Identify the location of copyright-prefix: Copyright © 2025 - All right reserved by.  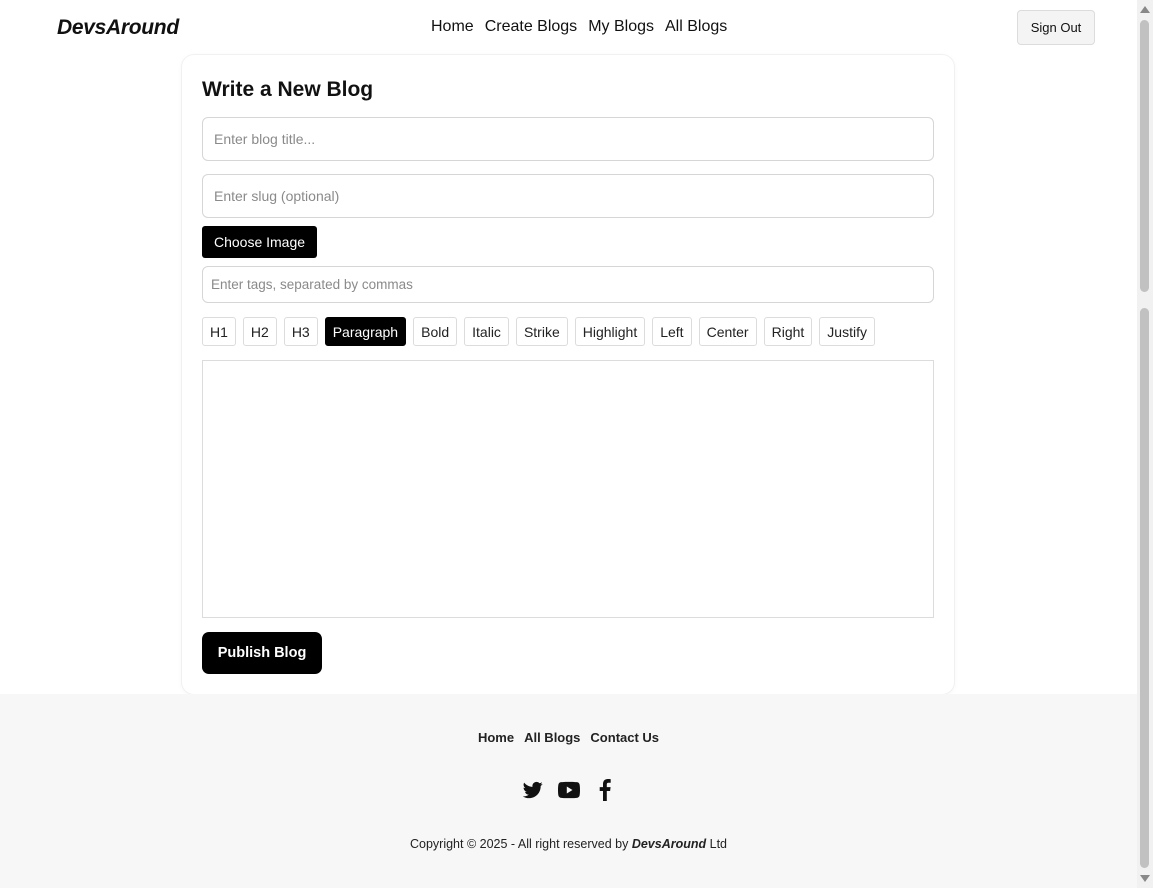
(520, 844).